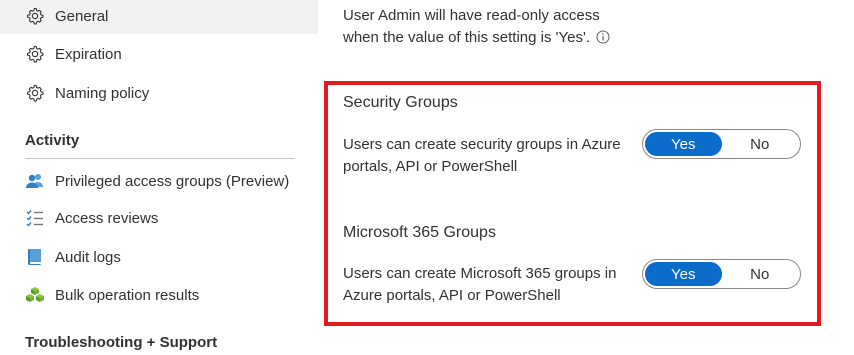 This screenshot has height=355, width=854. What do you see at coordinates (603, 40) in the screenshot?
I see `info-icon` at bounding box center [603, 40].